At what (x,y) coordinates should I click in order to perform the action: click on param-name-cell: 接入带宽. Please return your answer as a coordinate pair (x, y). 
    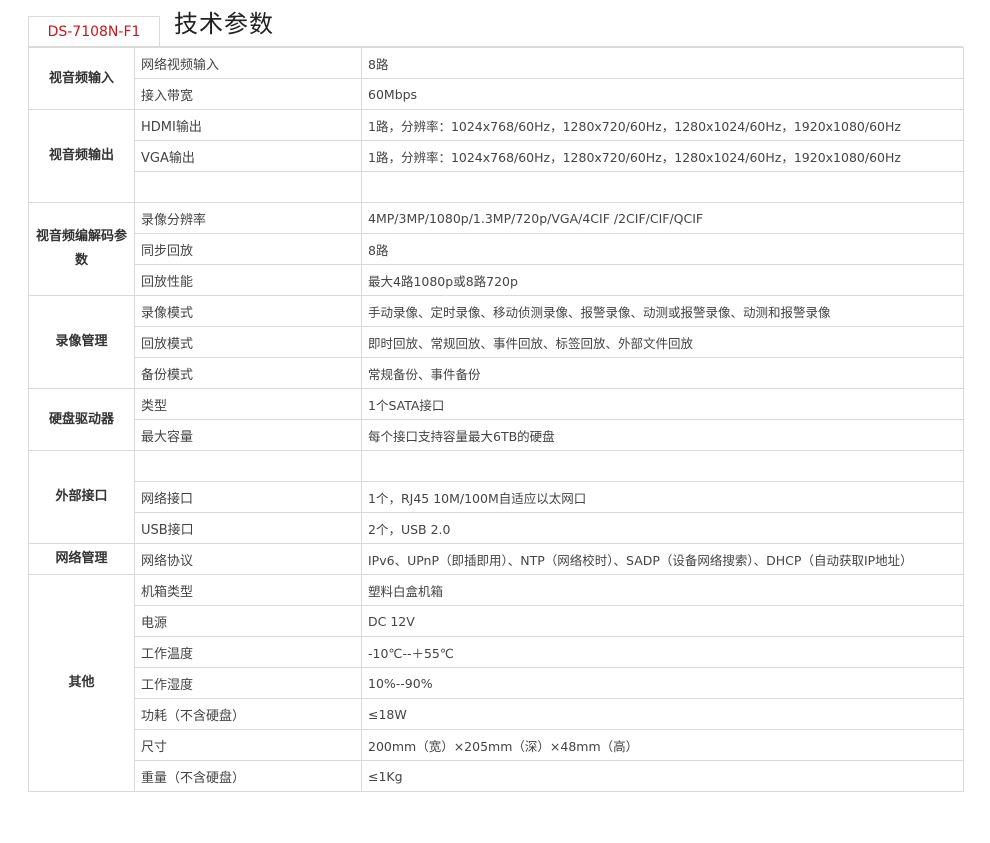
    Looking at the image, I should click on (248, 94).